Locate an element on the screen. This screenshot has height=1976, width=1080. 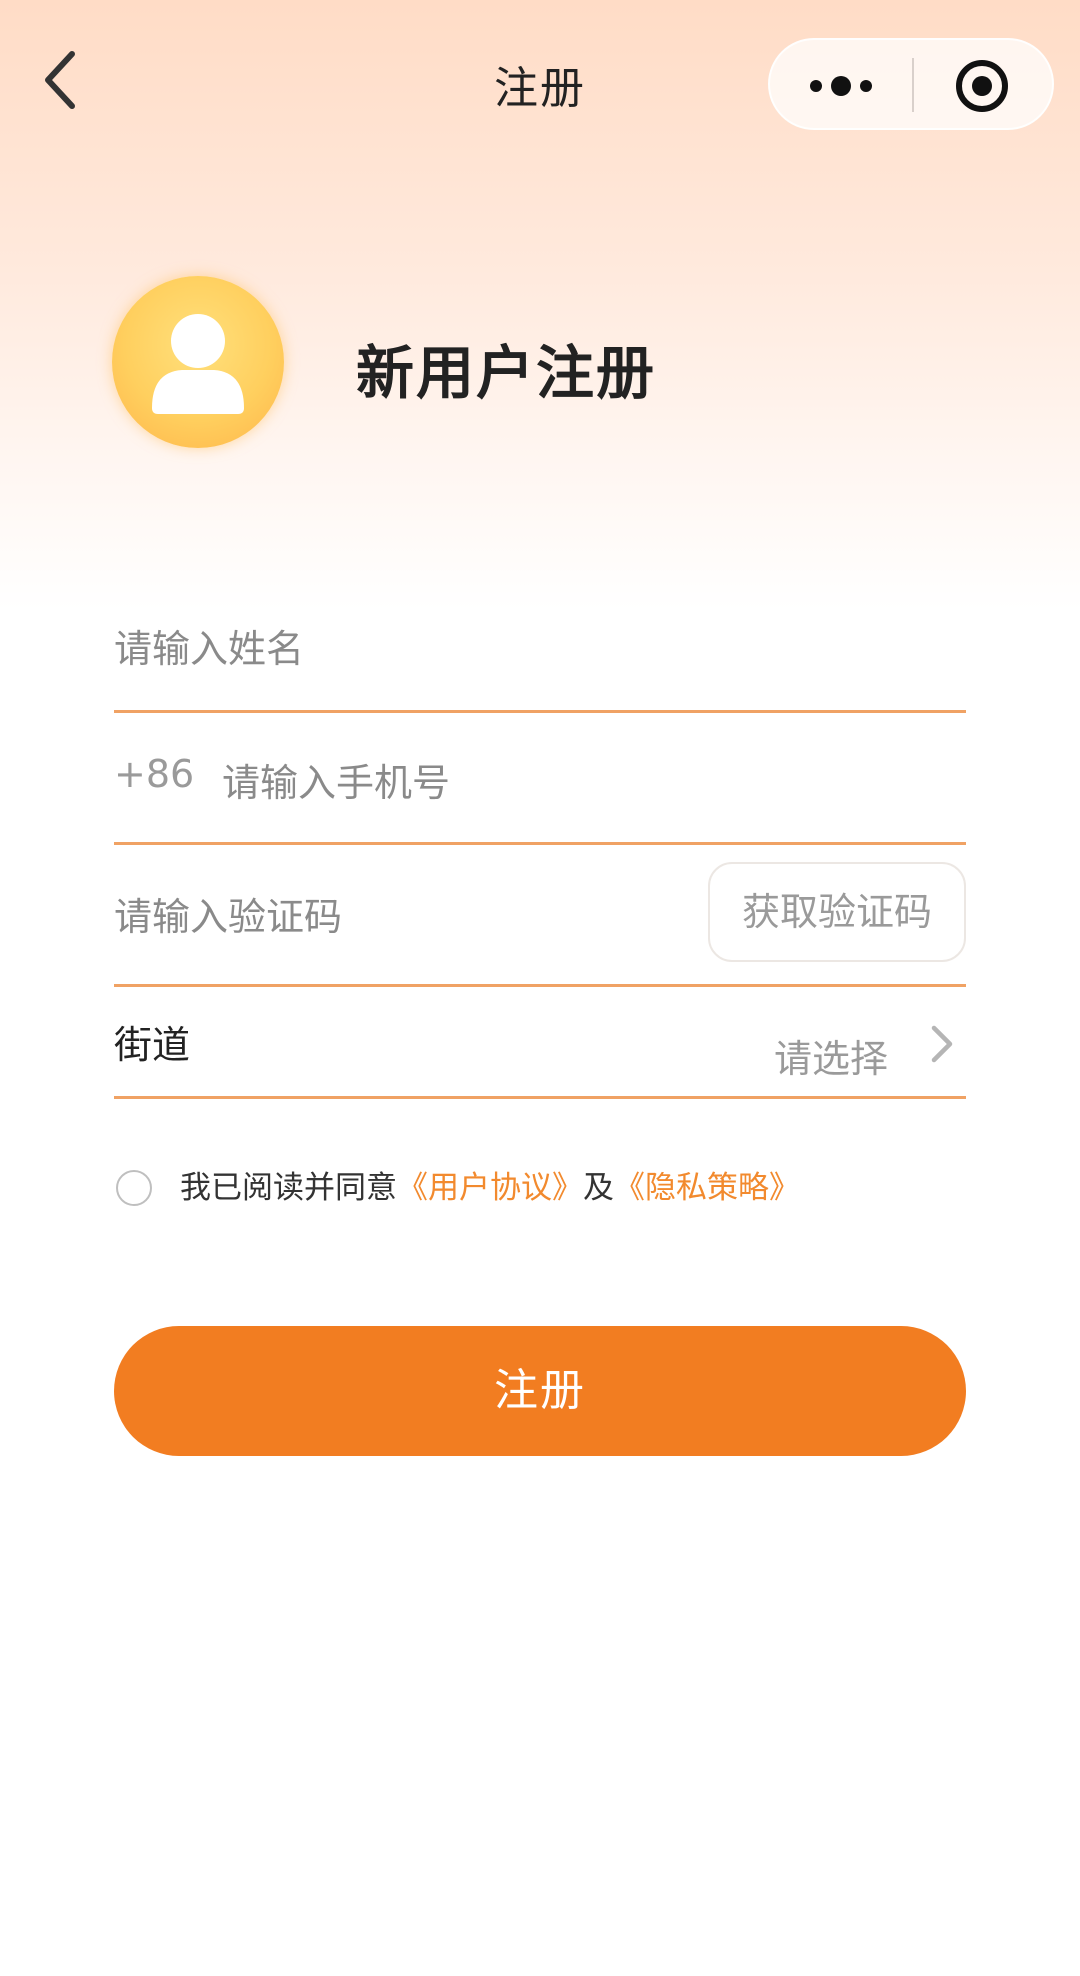
privacy-policy-link: 《隐私策略》 is located at coordinates (707, 1188).